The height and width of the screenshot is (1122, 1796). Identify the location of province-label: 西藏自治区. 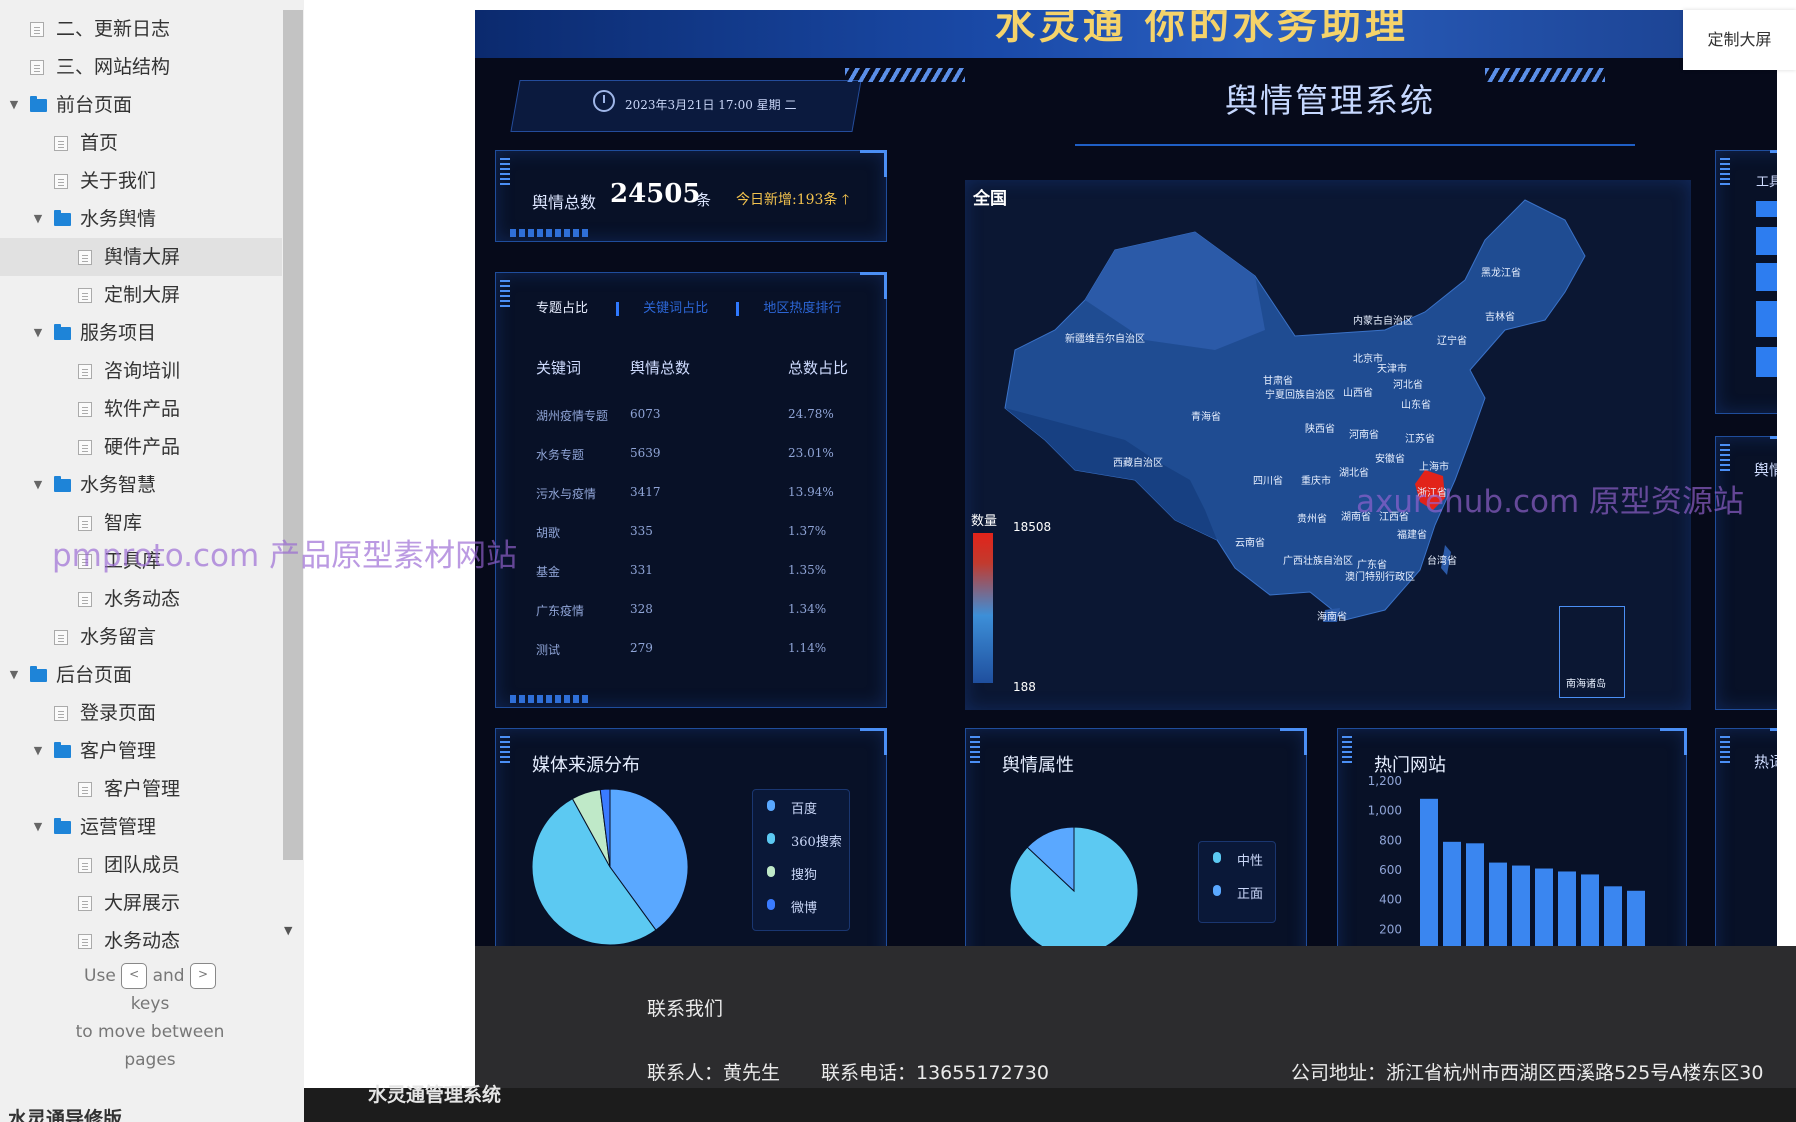
(1138, 461).